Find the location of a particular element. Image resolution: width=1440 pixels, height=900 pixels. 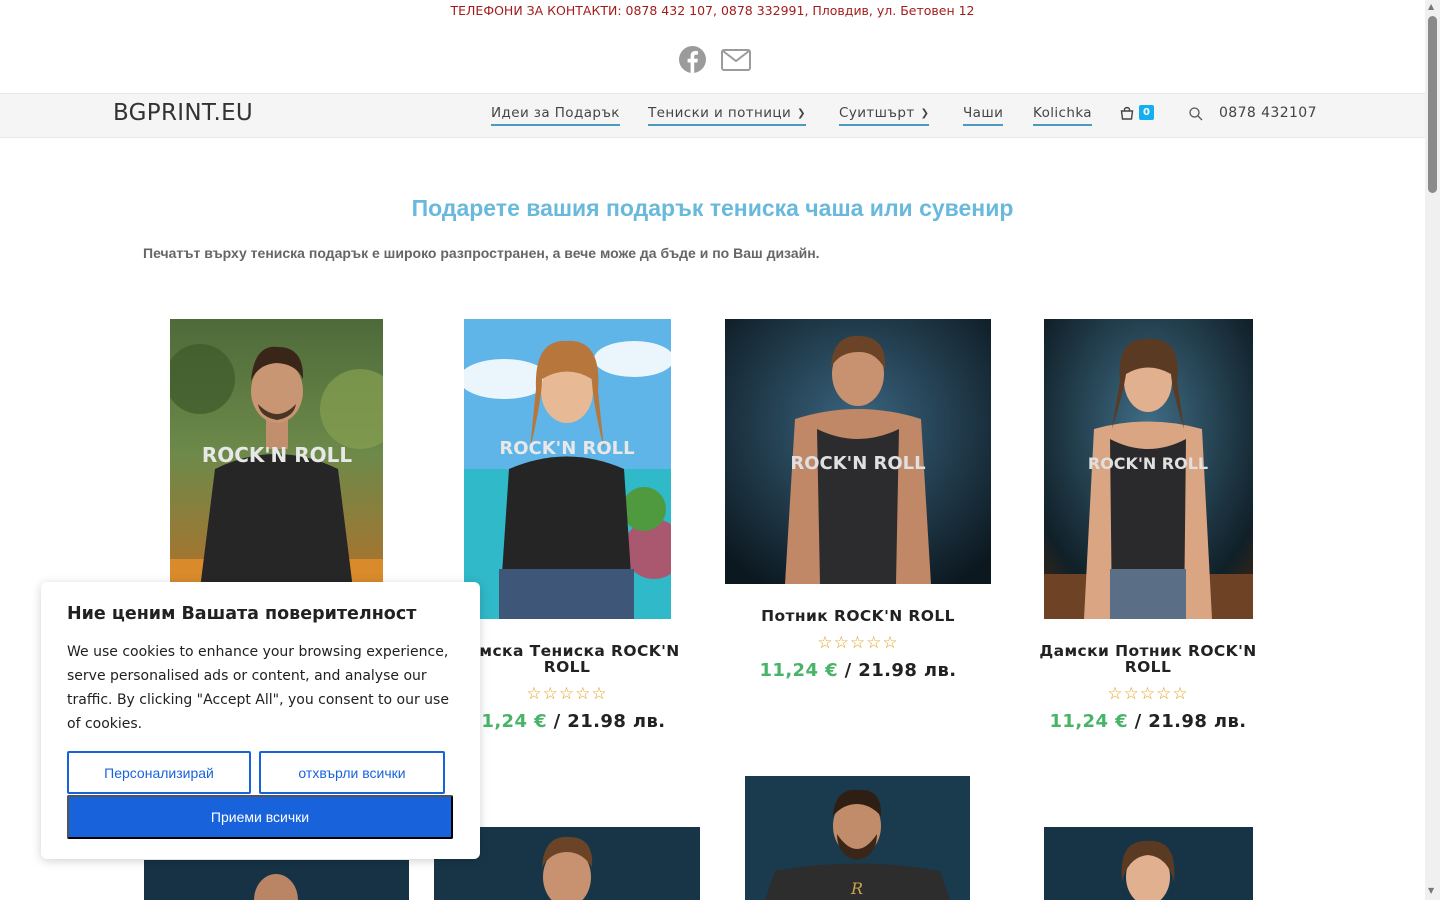

nav-item-sweatshirts: Суитшърт ❯ is located at coordinates (884, 115).